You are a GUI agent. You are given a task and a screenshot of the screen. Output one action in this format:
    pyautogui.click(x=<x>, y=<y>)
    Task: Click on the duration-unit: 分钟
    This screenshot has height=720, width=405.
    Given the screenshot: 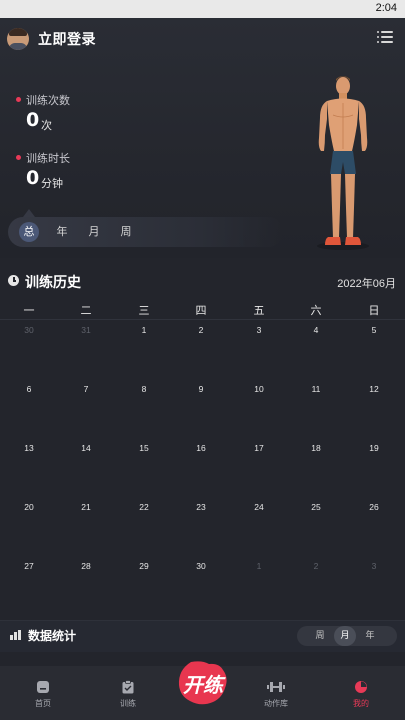 What is the action you would take?
    pyautogui.click(x=52, y=183)
    